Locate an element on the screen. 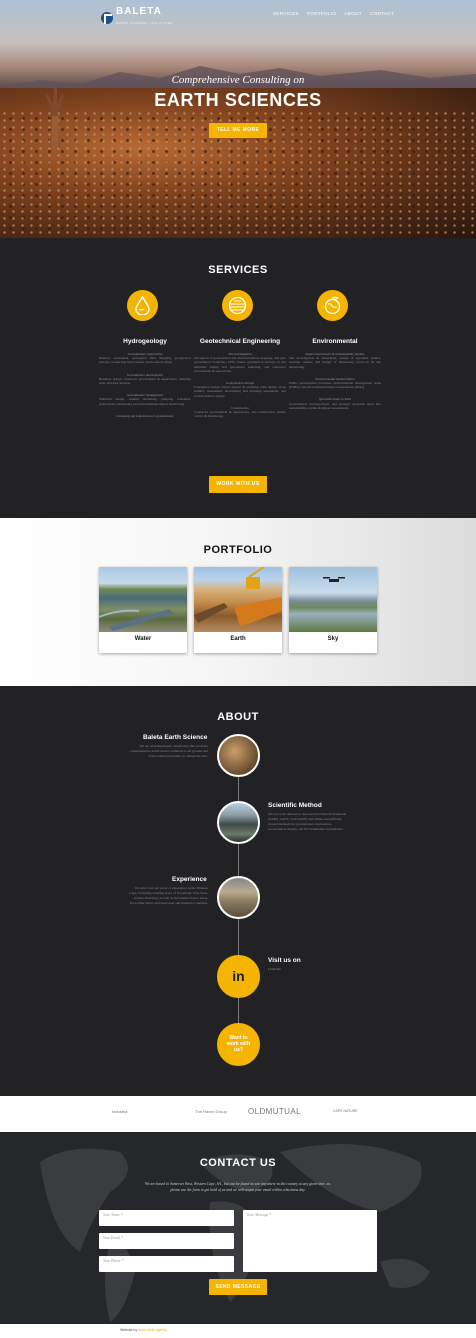  brand-name: BALETA EARTH SCIENCE · SOLUTIONS is located at coordinates (145, 16).